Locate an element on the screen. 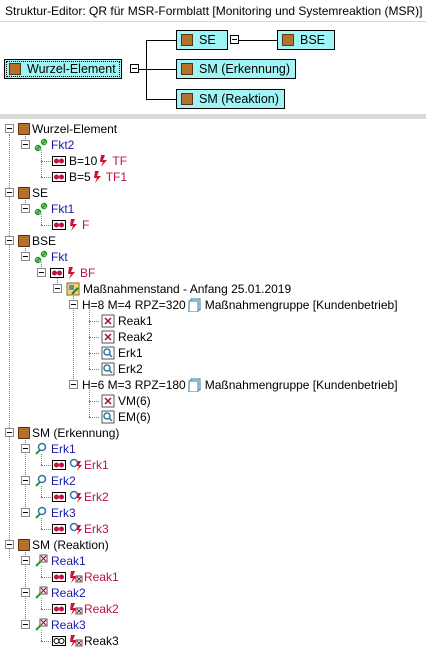 This screenshot has width=426, height=650. tree-node-erk2: Erk2 is located at coordinates (56, 481).